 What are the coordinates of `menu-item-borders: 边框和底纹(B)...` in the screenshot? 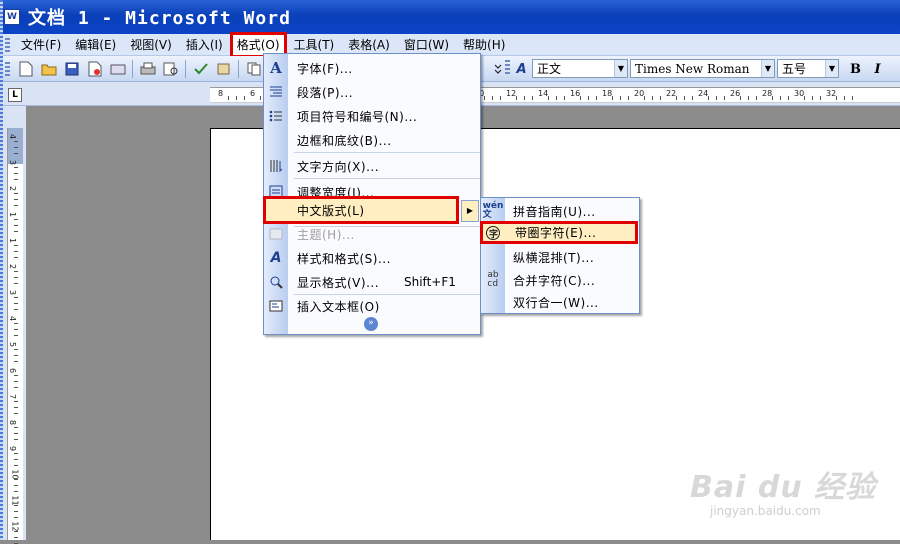 It's located at (372, 140).